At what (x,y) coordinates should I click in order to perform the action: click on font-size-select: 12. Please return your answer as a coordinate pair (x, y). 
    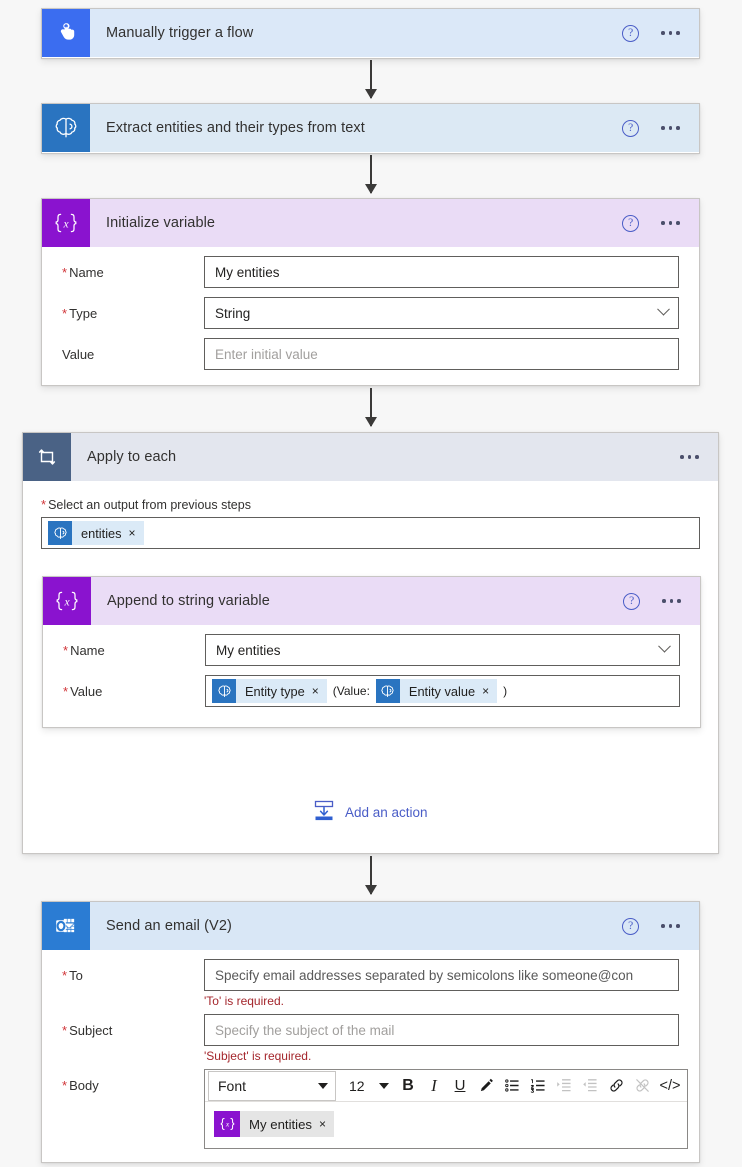
    Looking at the image, I should click on (368, 1086).